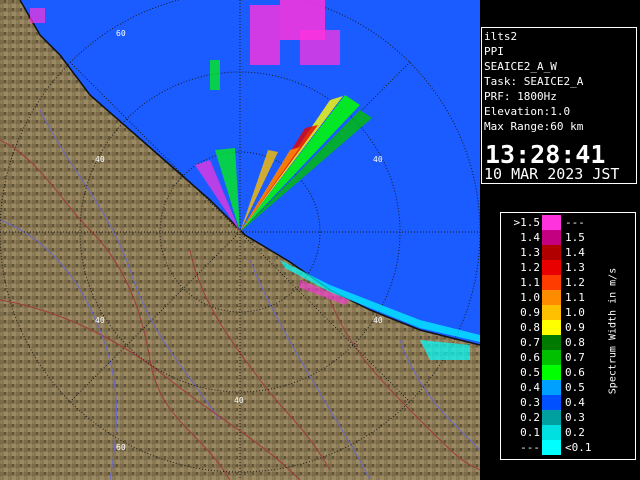 This screenshot has width=640, height=480. What do you see at coordinates (575, 342) in the screenshot?
I see `legend-upper-bound: 0.8` at bounding box center [575, 342].